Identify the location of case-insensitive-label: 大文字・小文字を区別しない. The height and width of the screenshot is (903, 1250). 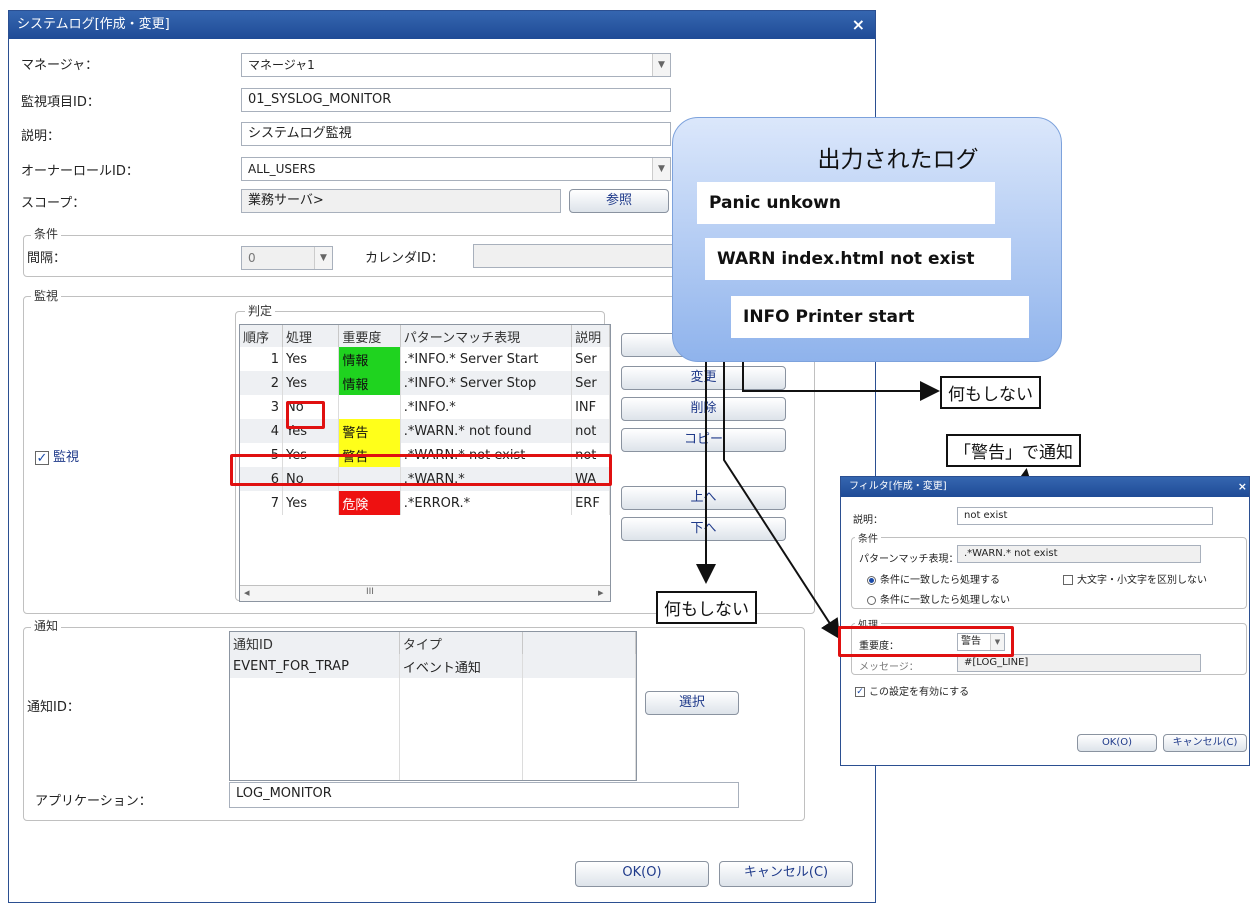
(1142, 580).